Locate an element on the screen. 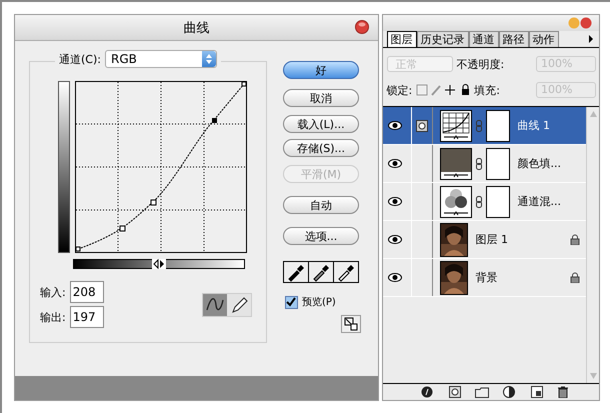 The width and height of the screenshot is (610, 413). input-field: 208 is located at coordinates (87, 292).